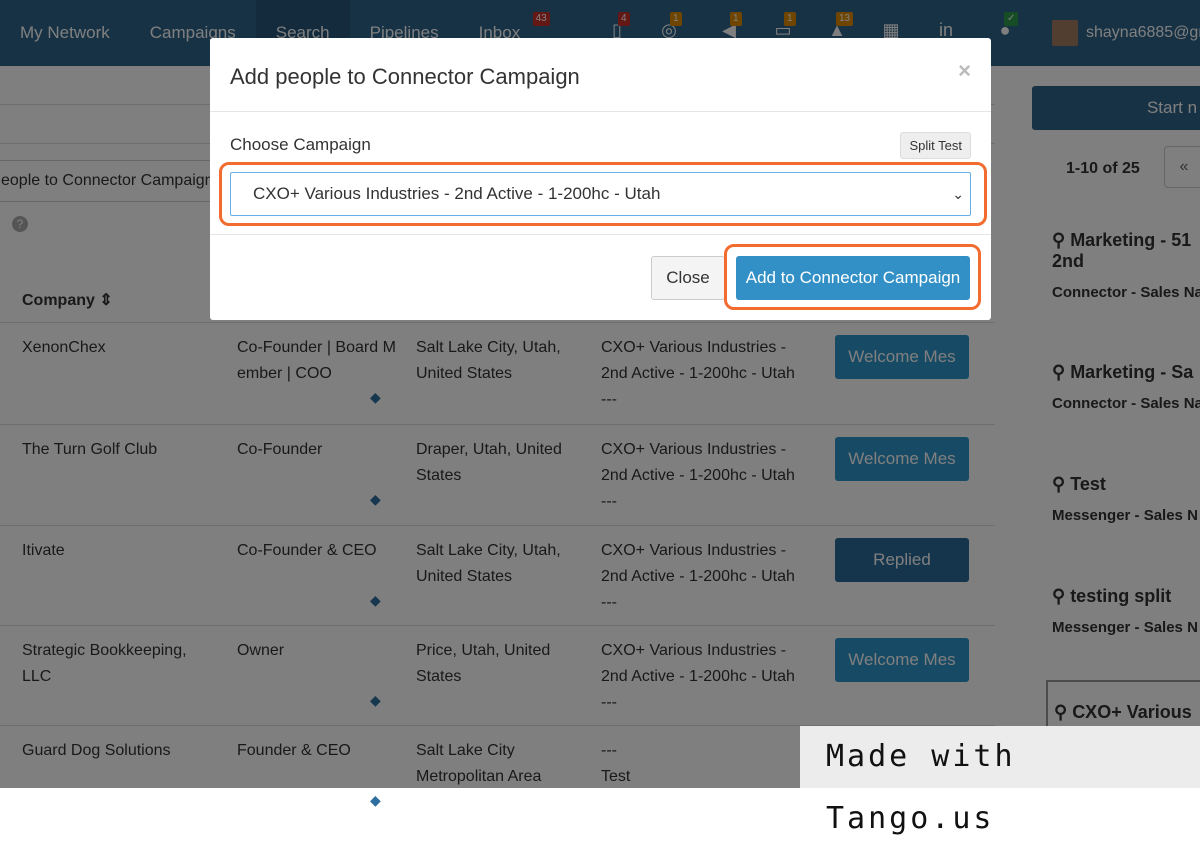 The width and height of the screenshot is (1200, 850). What do you see at coordinates (852, 277) in the screenshot?
I see `highlight-add-button` at bounding box center [852, 277].